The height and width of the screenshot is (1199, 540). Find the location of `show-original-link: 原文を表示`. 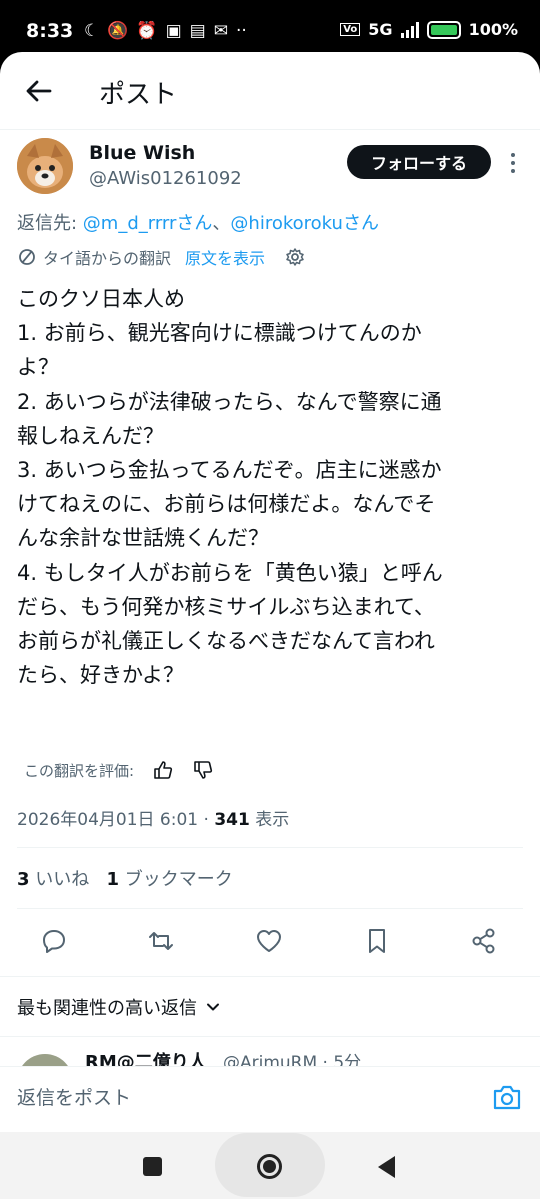

show-original-link: 原文を表示 is located at coordinates (225, 257).